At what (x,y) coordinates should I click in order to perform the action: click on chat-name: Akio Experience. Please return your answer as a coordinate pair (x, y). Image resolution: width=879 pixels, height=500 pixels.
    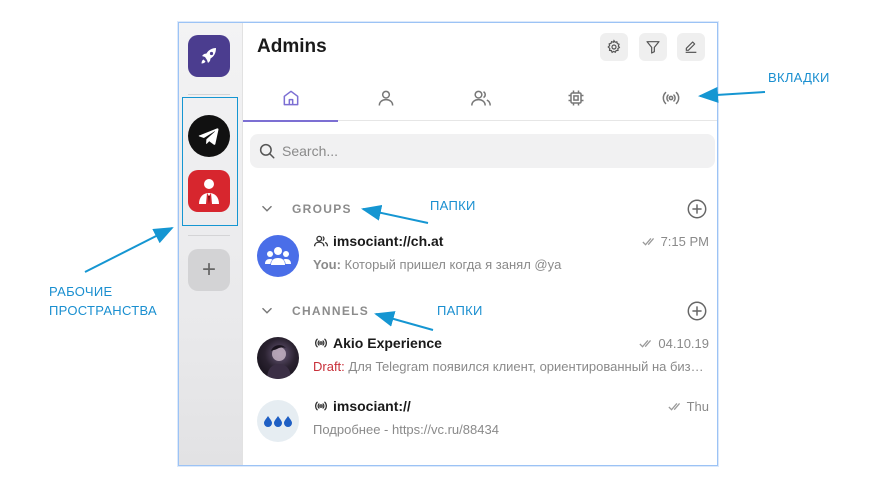
    Looking at the image, I should click on (387, 343).